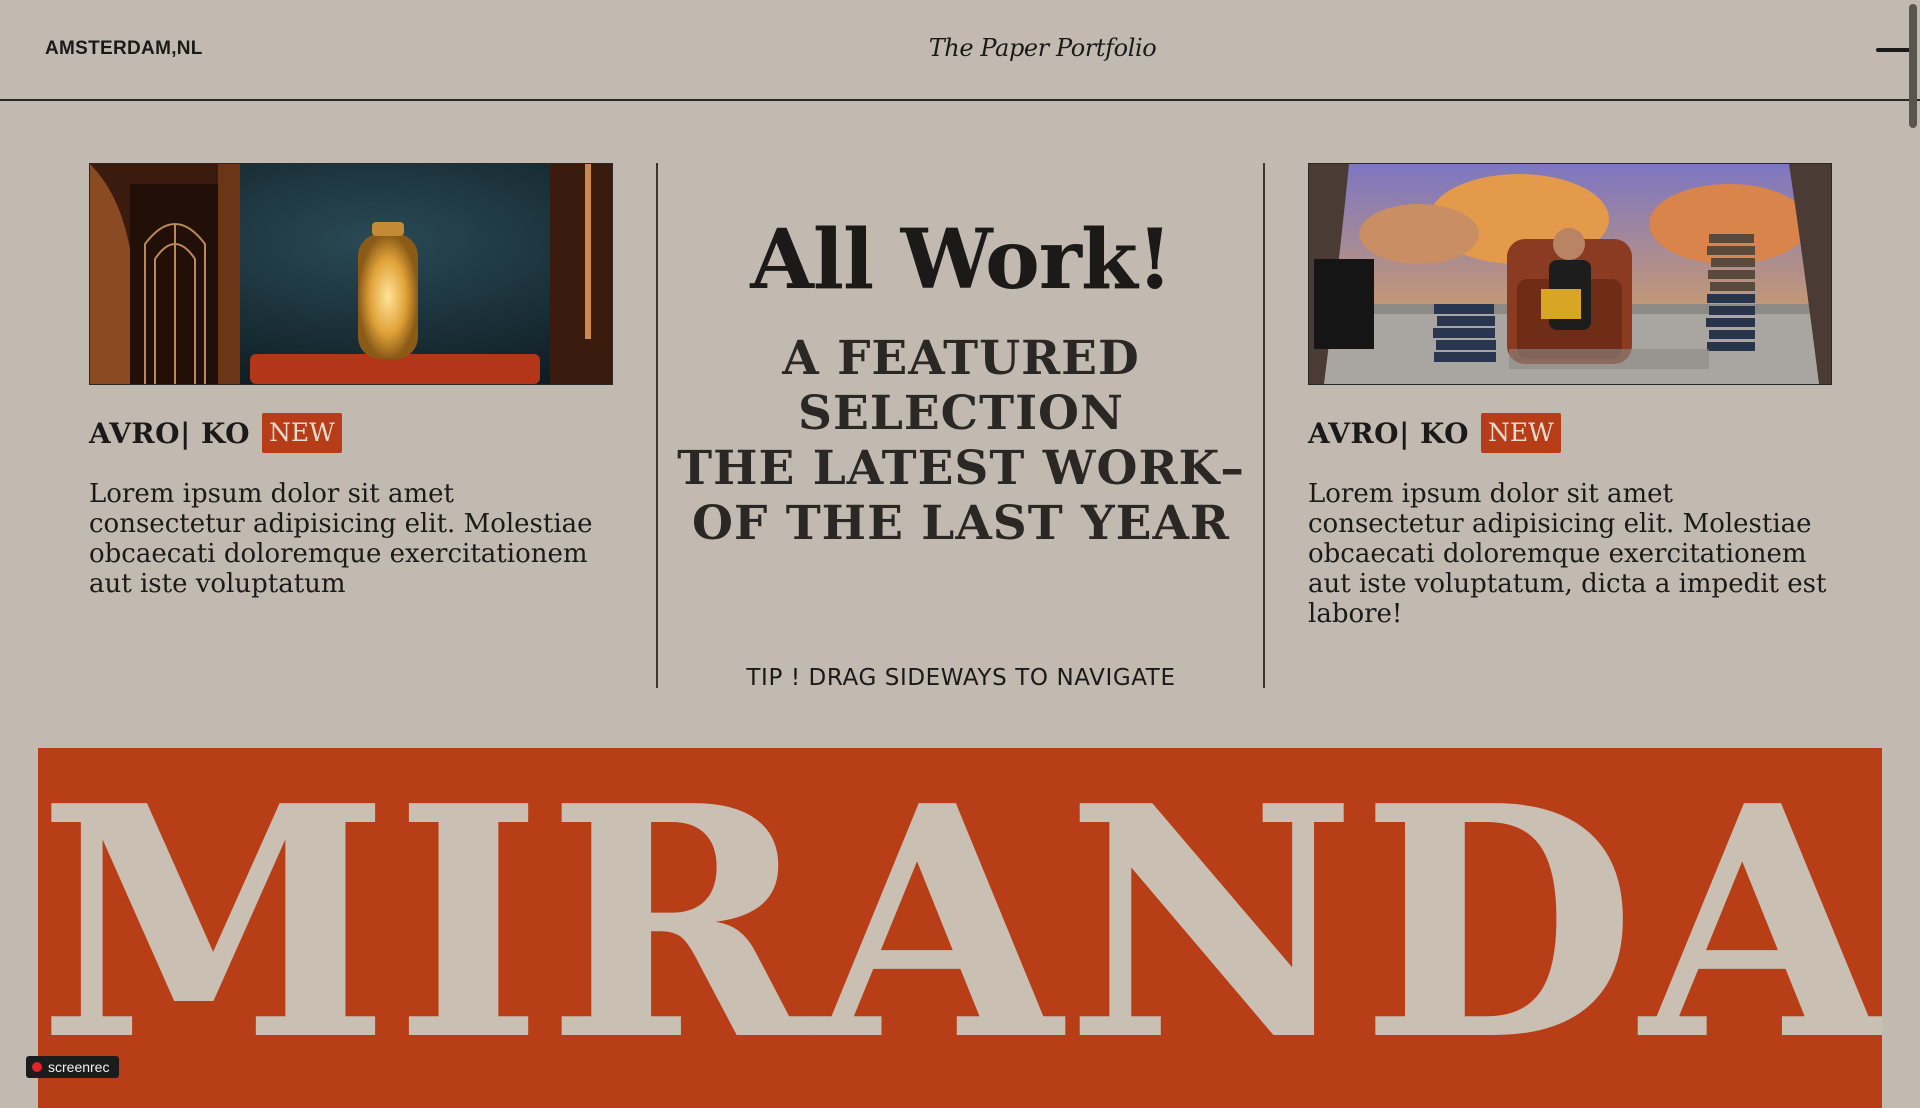 The image size is (1920, 1108). I want to click on navigation-tip: TIP ! DRAG SIDEWAYS TO NAVIGATE, so click(961, 678).